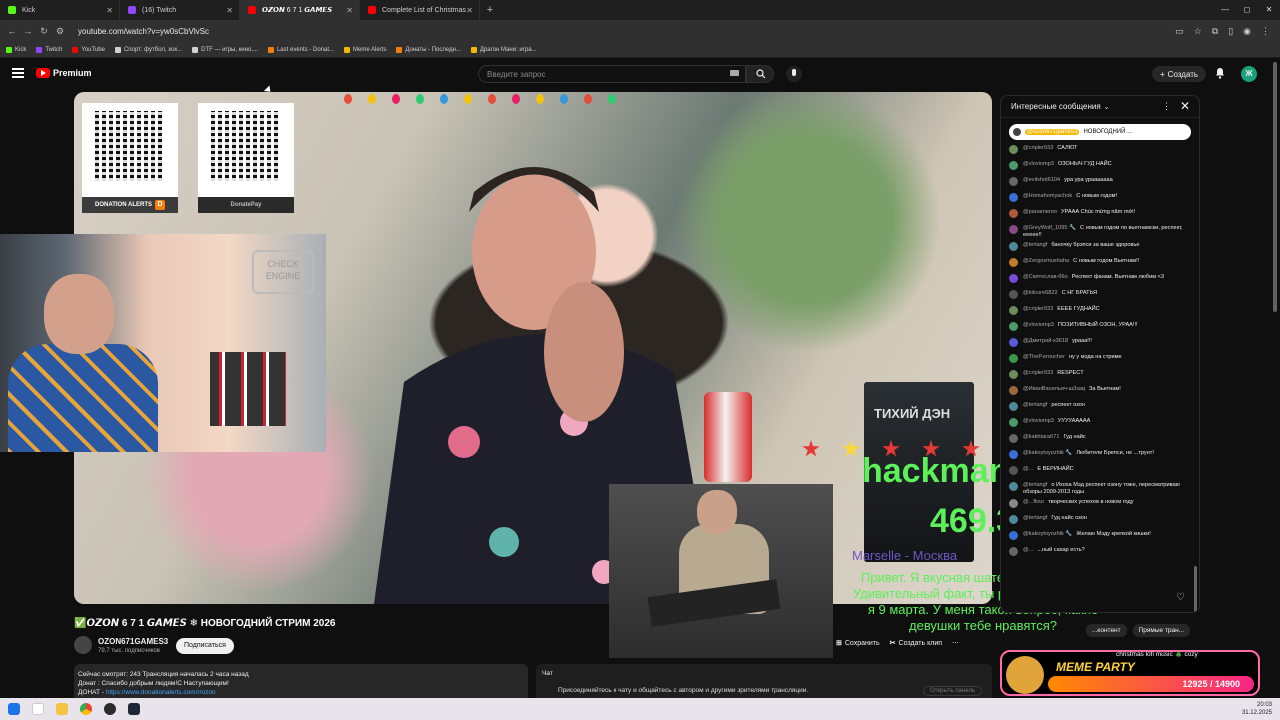 The image size is (1280, 720). Describe the element at coordinates (1056, 106) in the screenshot. I see `chat-mode-dropdown: Интересные сообщения` at that location.